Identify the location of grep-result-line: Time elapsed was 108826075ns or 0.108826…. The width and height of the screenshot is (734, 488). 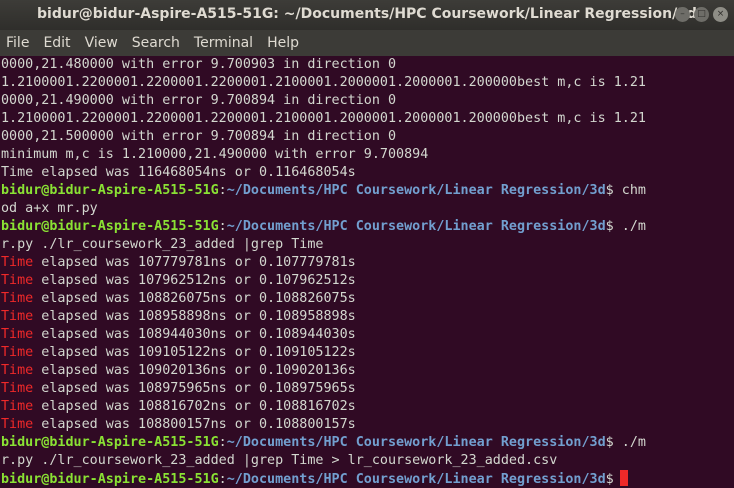
(367, 299).